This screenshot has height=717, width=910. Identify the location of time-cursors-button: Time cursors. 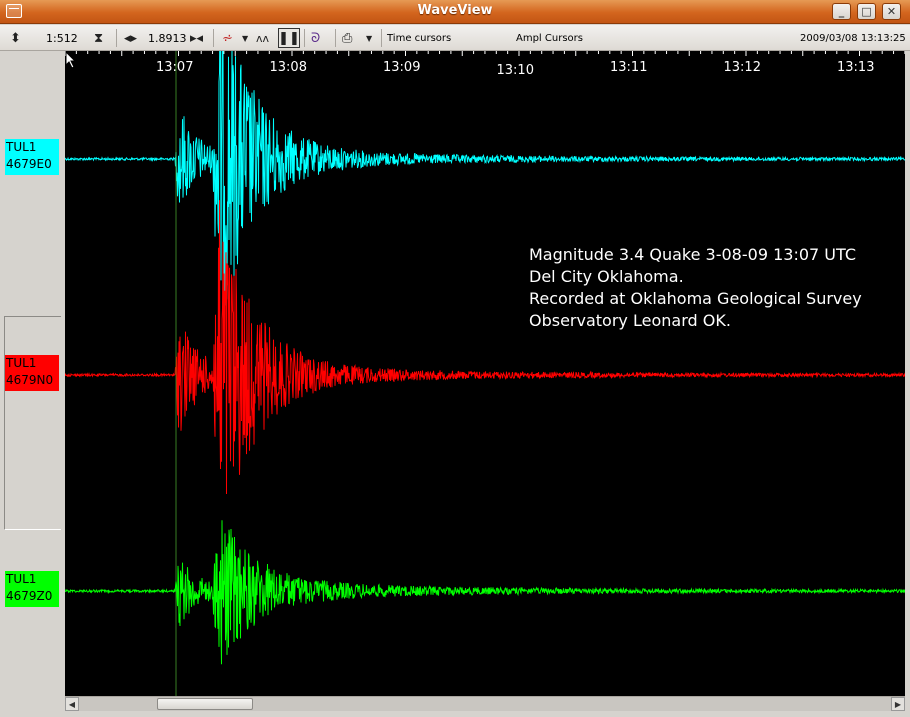
(419, 38).